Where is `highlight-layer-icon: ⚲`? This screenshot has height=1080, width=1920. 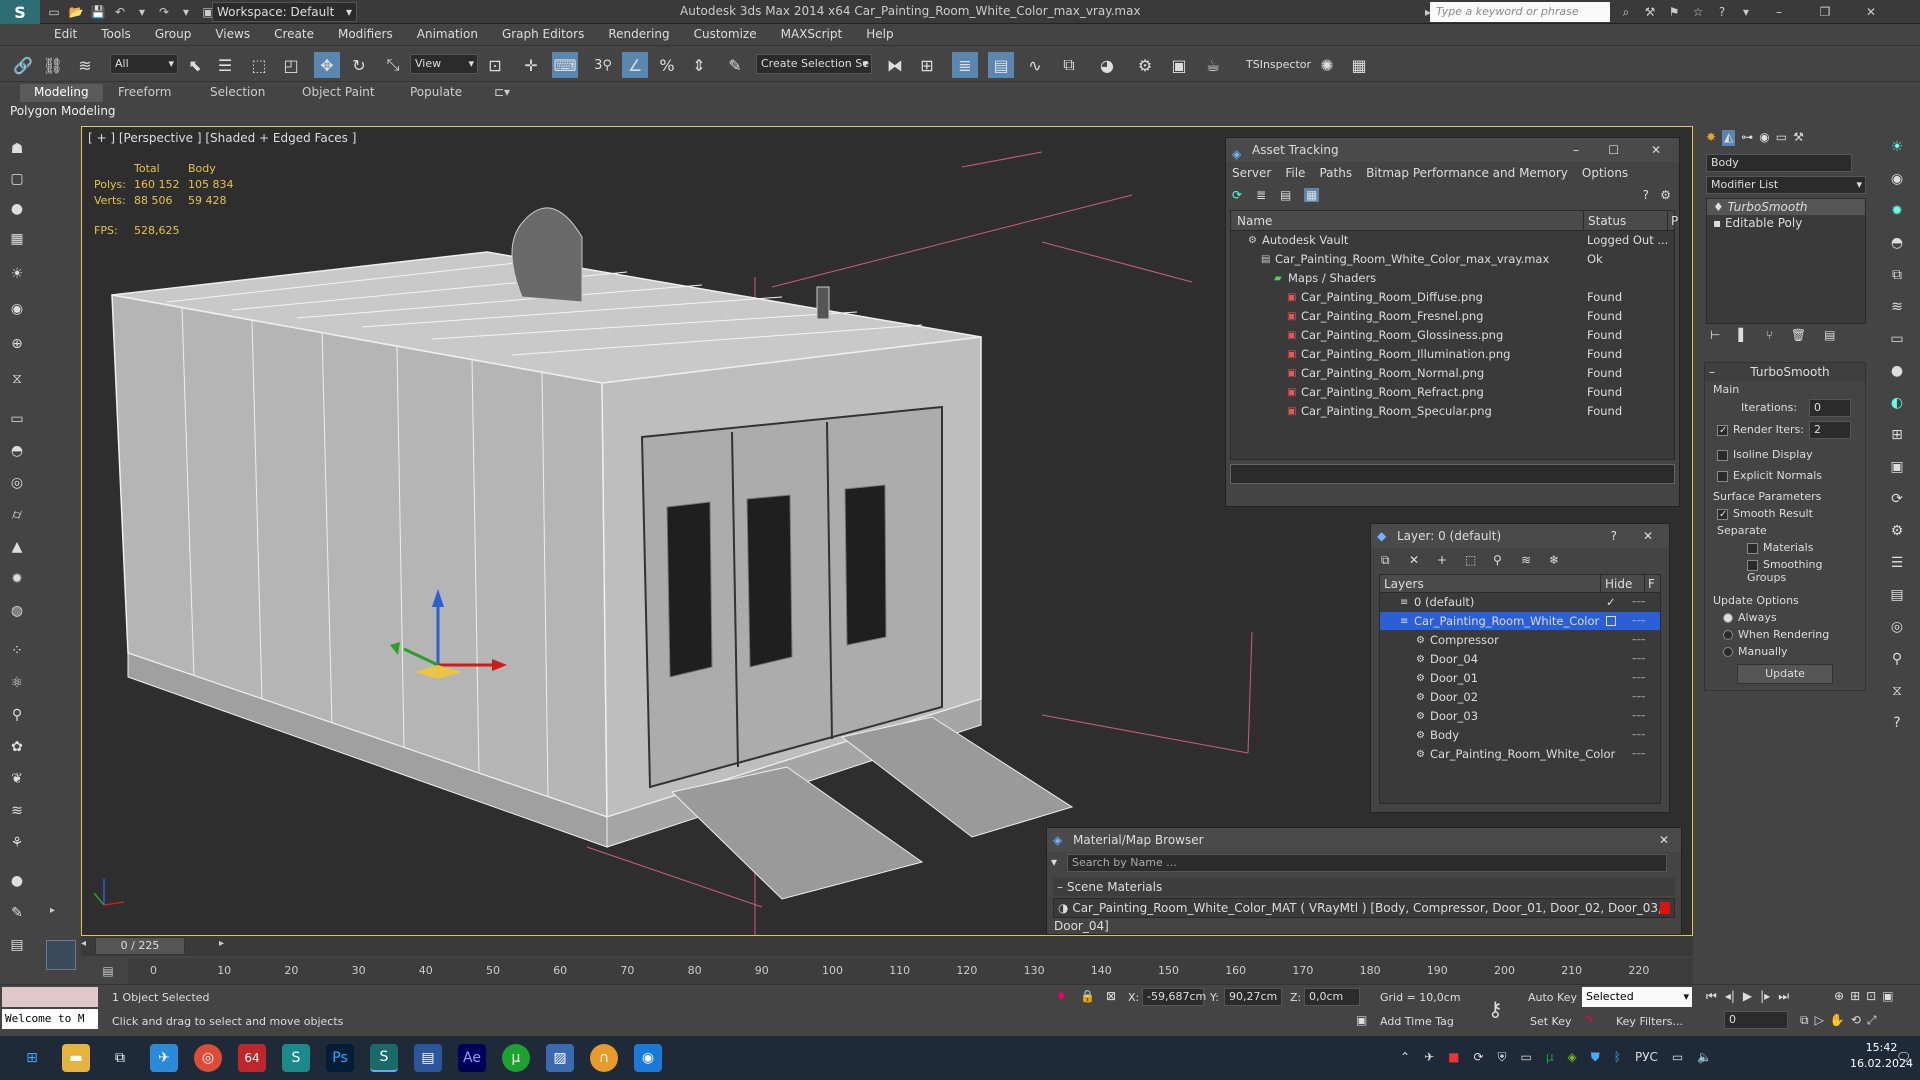
highlight-layer-icon: ⚲ is located at coordinates (1497, 560).